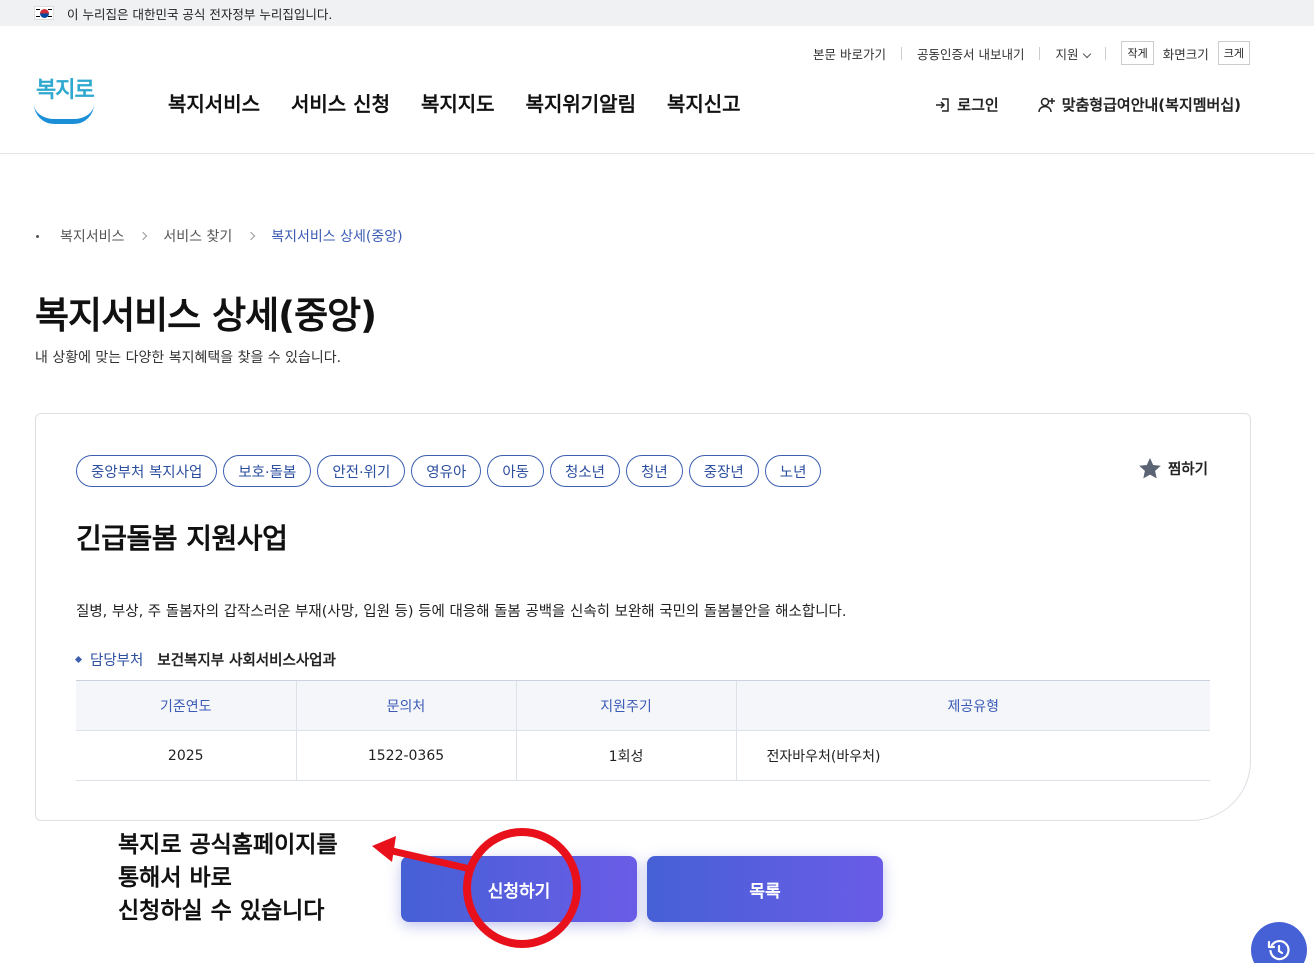  What do you see at coordinates (1137, 53) in the screenshot?
I see `font-small-button: 작게` at bounding box center [1137, 53].